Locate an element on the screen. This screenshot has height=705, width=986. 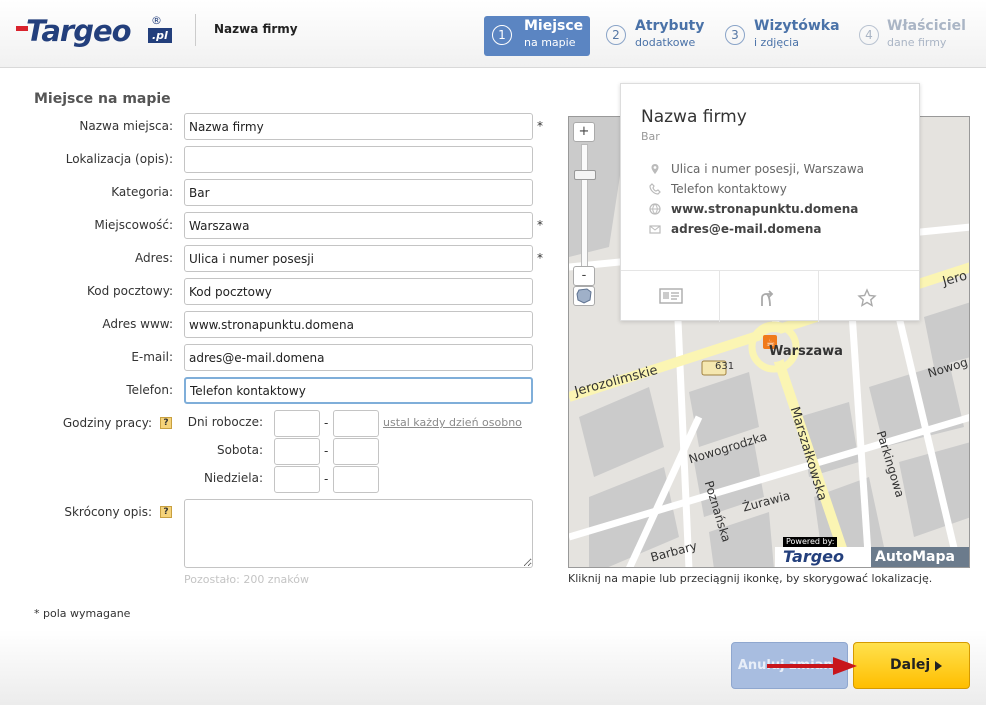
step-number: 2 is located at coordinates (616, 35).